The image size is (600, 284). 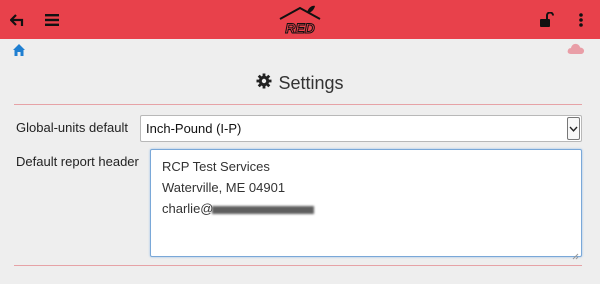 I want to click on red-logo: RED, so click(x=300, y=20).